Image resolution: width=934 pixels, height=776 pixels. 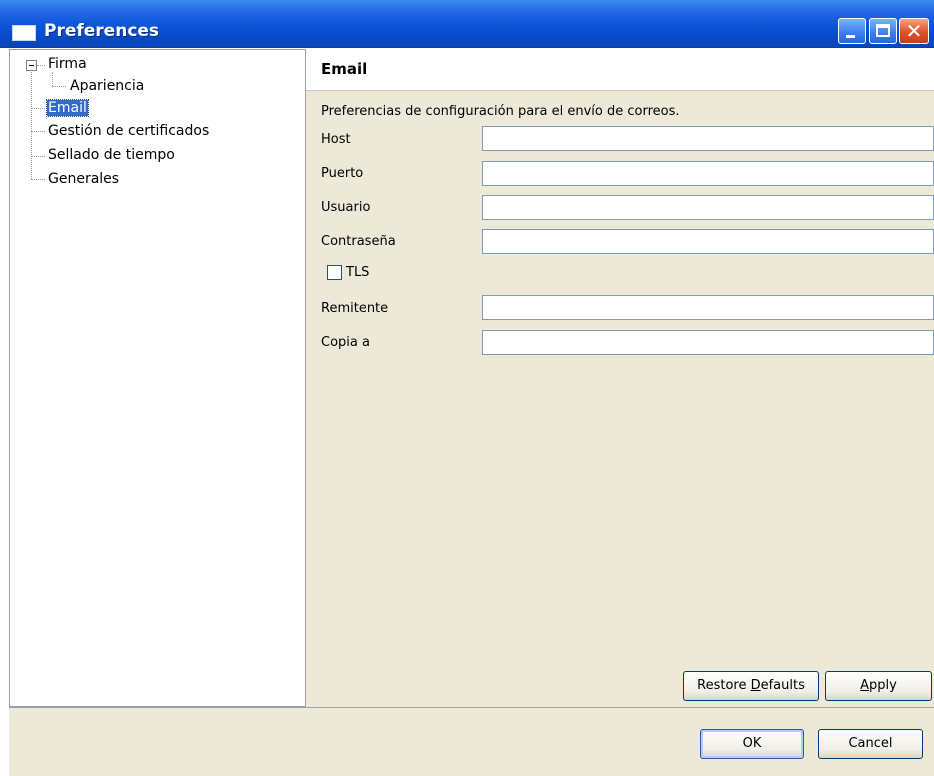 I want to click on puerto-input, so click(x=708, y=173).